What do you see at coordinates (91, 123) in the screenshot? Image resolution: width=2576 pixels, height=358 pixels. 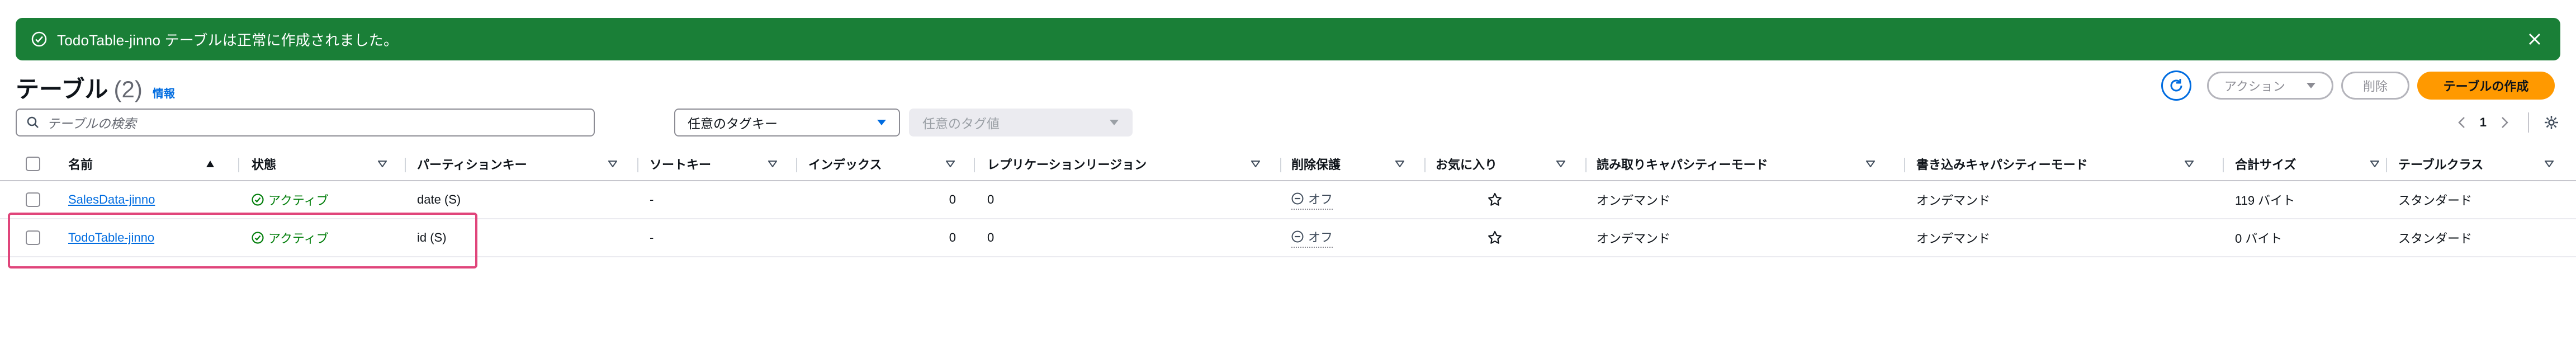 I see `search-placeholder: テーブルの検索` at bounding box center [91, 123].